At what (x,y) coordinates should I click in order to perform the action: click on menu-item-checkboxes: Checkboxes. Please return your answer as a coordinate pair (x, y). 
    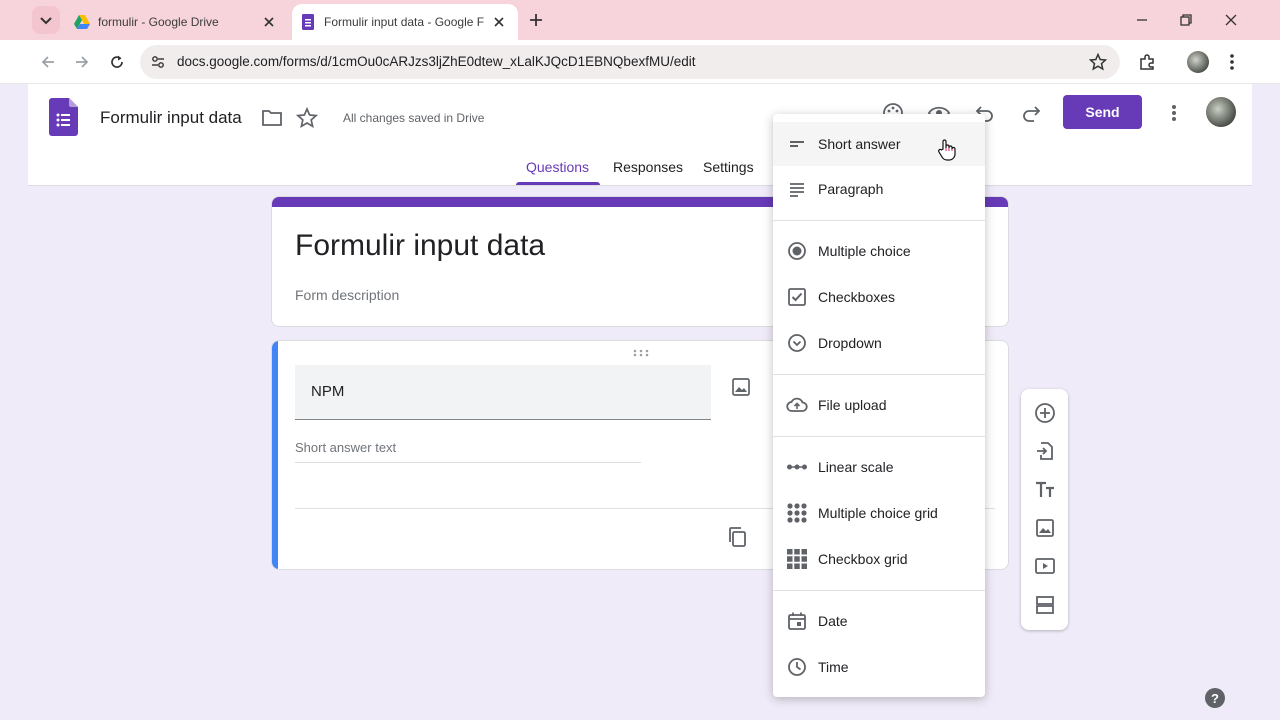
    Looking at the image, I should click on (879, 297).